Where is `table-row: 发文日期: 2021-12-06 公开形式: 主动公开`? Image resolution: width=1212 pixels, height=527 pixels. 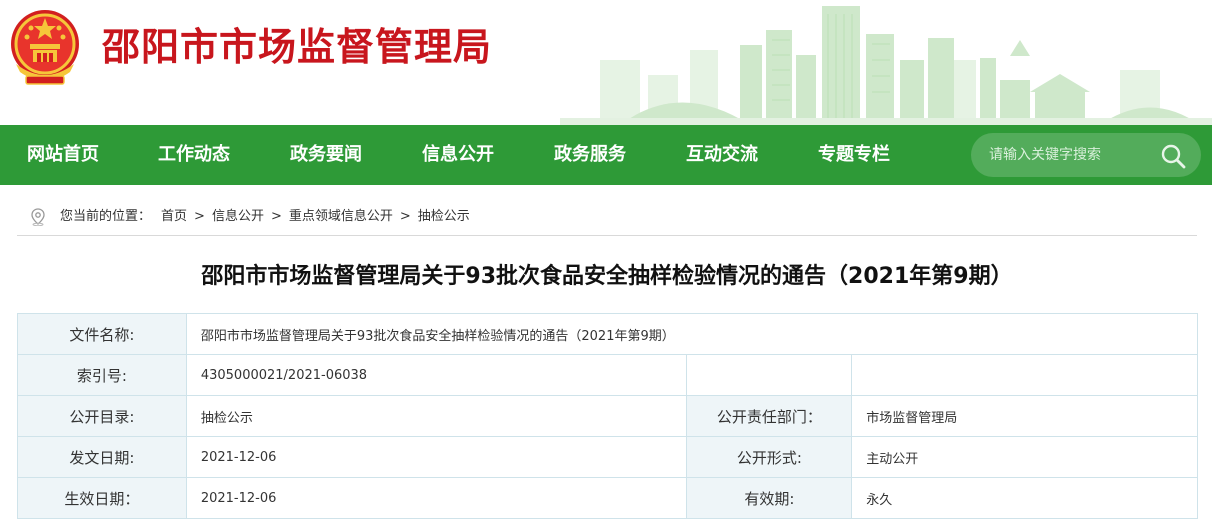
table-row: 发文日期: 2021-12-06 公开形式: 主动公开 is located at coordinates (607, 457).